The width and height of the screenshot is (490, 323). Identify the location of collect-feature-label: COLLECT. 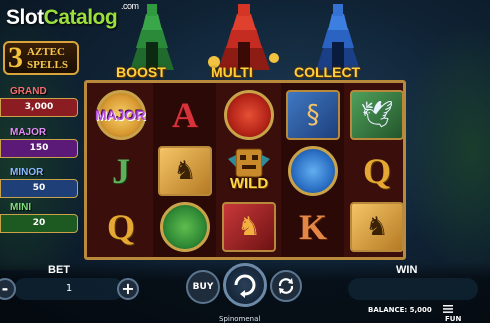
(327, 72).